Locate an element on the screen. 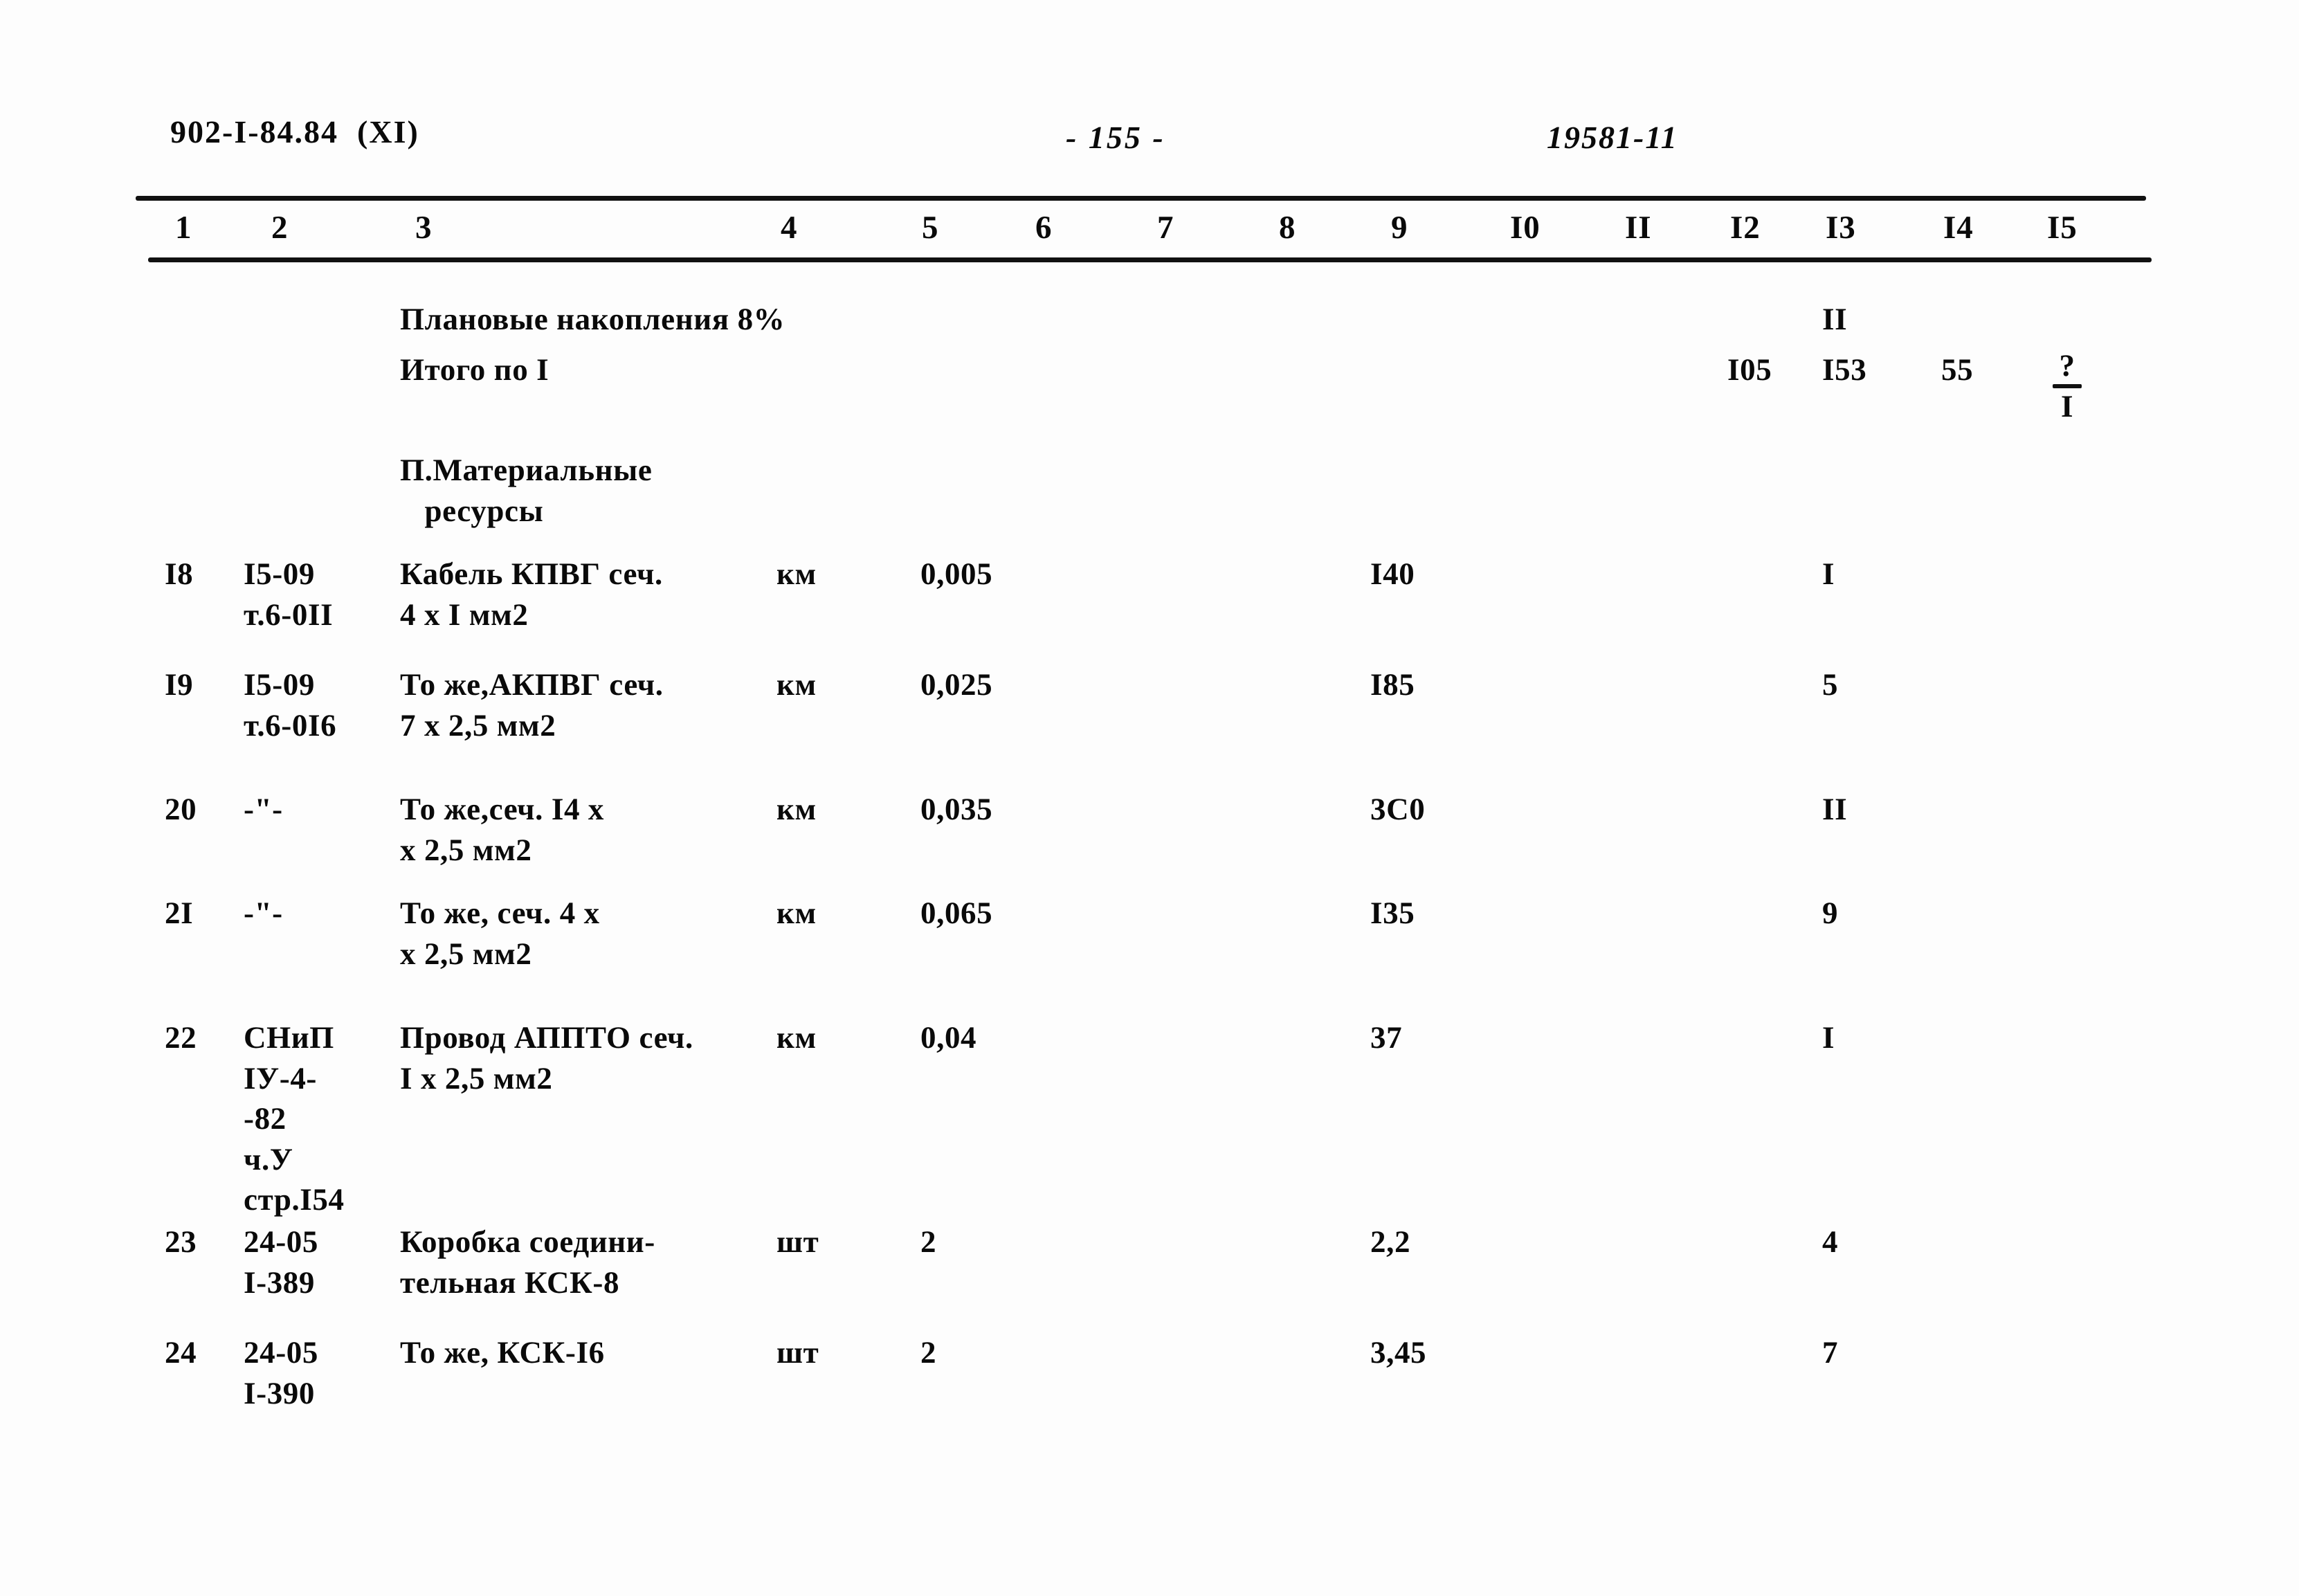 The height and width of the screenshot is (1596, 2299). name-cell: Плановые накопления 8% is located at coordinates (592, 319).